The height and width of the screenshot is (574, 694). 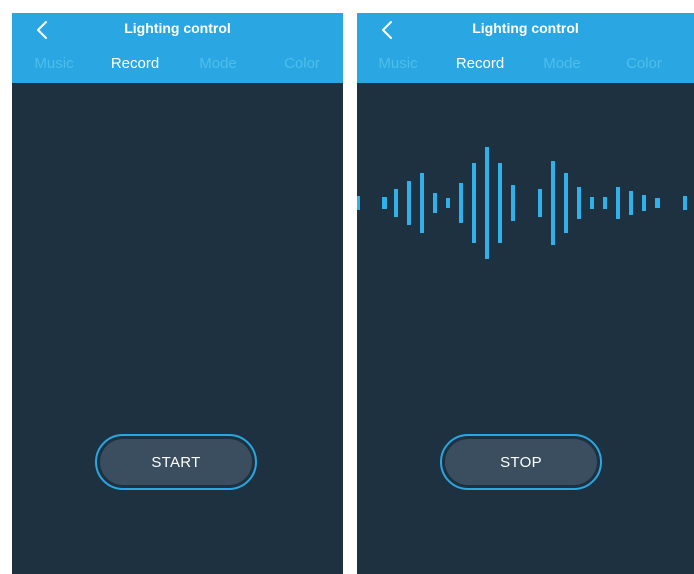 I want to click on stop-button: STOP, so click(x=521, y=462).